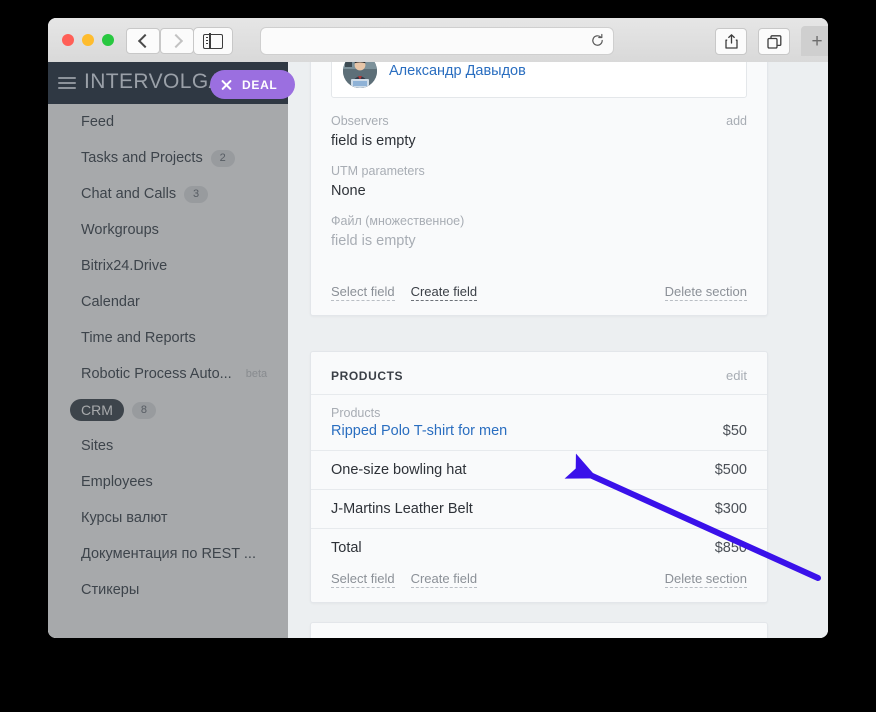  Describe the element at coordinates (143, 410) in the screenshot. I see `sidebar-item-badge: 8` at that location.